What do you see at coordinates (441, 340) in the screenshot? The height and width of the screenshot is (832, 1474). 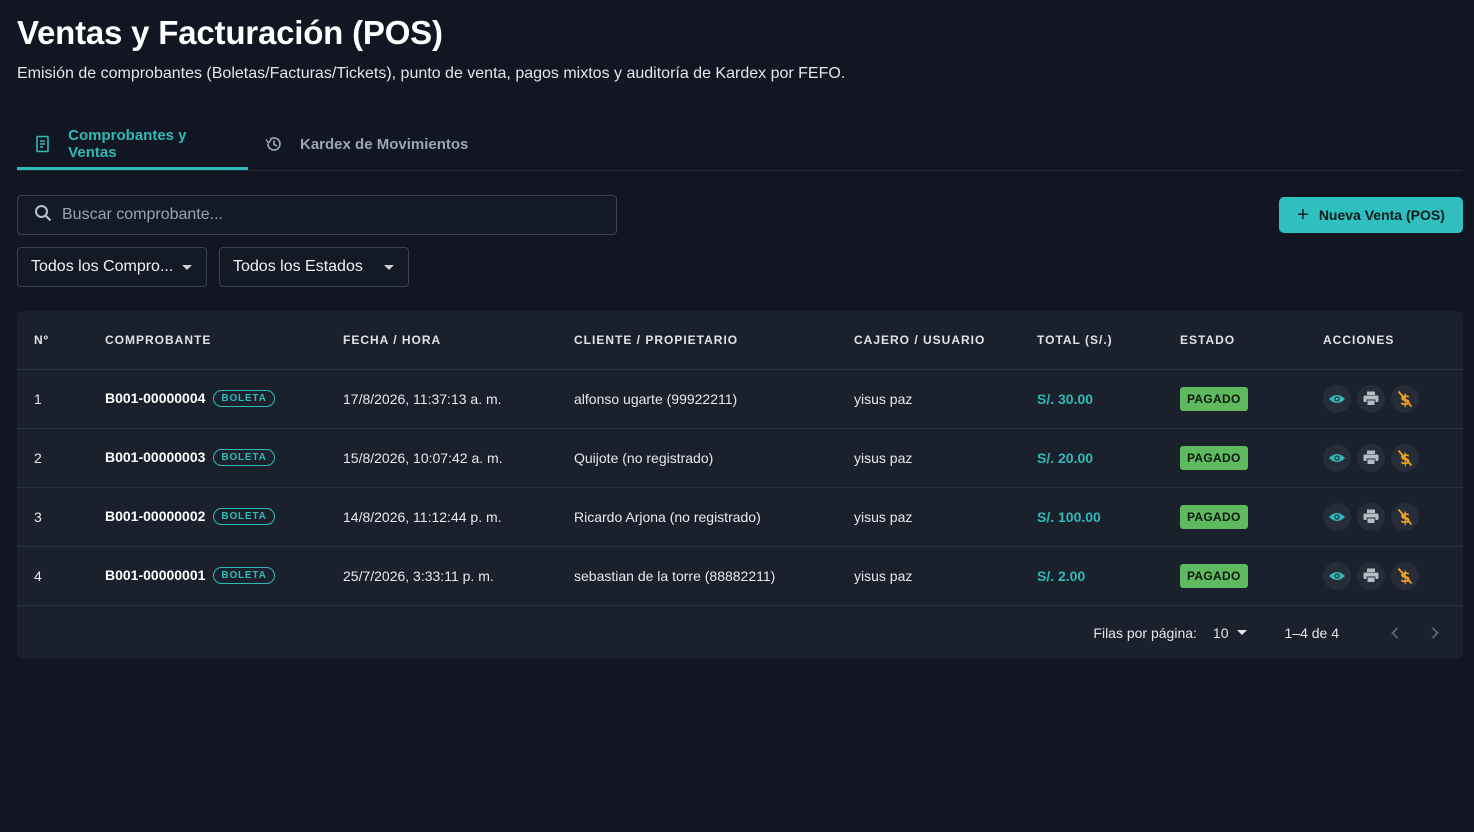 I see `col-header: FECHA / HORA` at bounding box center [441, 340].